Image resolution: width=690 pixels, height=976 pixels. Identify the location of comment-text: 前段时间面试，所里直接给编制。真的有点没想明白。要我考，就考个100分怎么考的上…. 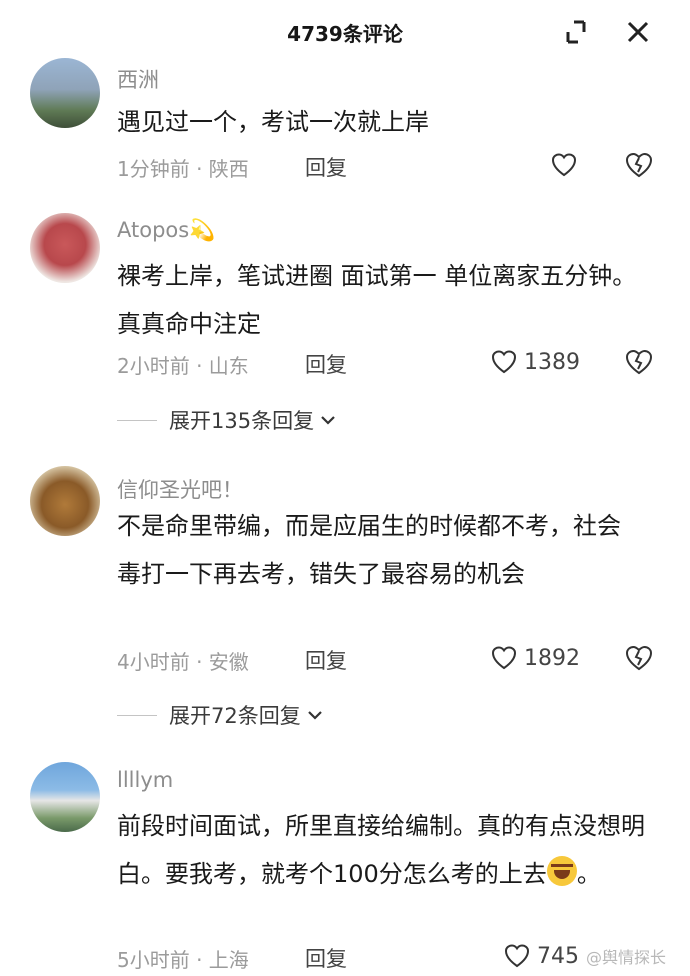
(382, 850).